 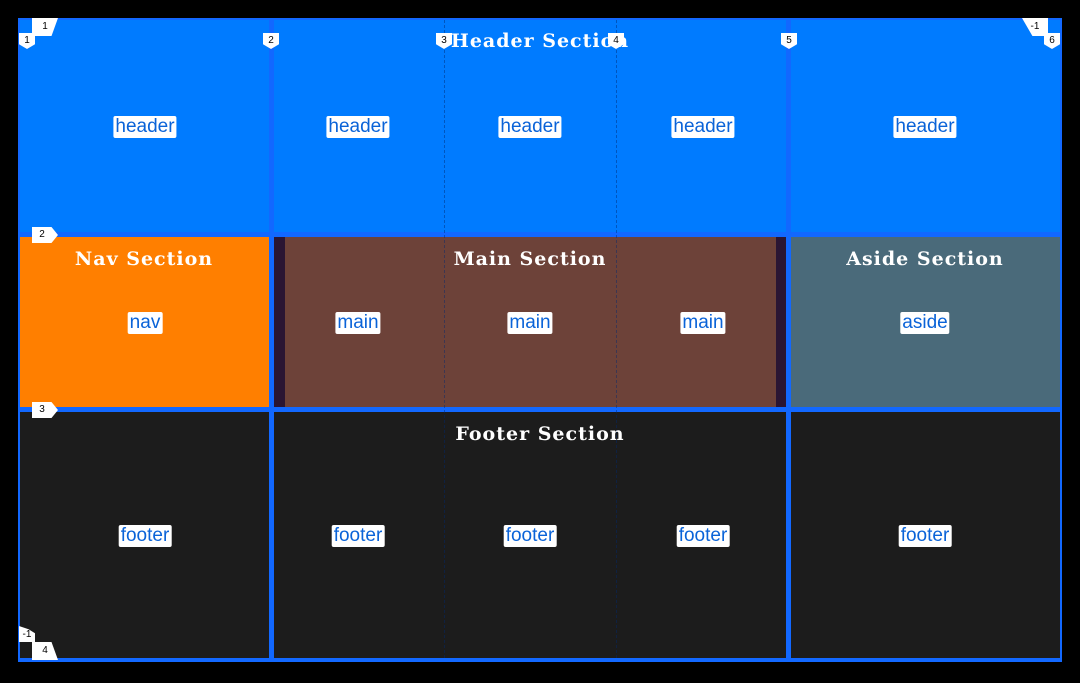 What do you see at coordinates (925, 259) in the screenshot?
I see `aside-section-title: Aside Section` at bounding box center [925, 259].